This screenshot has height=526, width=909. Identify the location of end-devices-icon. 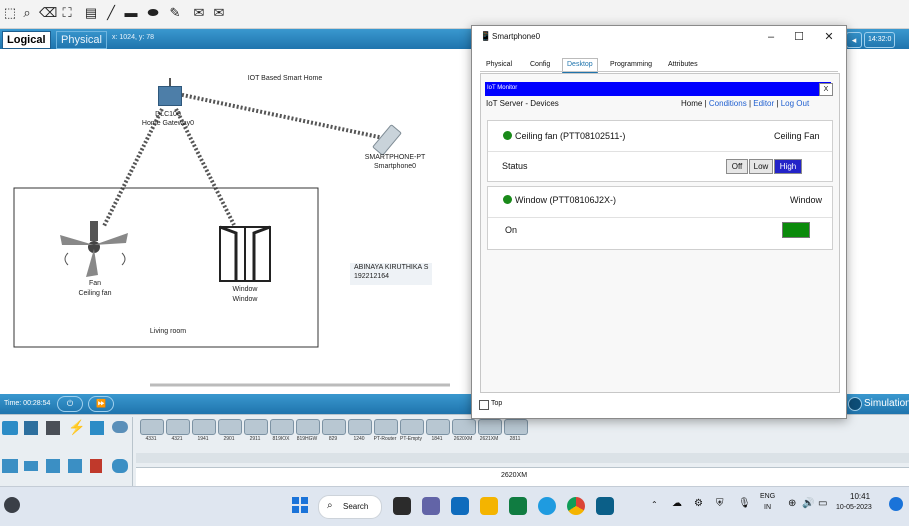
(31, 428).